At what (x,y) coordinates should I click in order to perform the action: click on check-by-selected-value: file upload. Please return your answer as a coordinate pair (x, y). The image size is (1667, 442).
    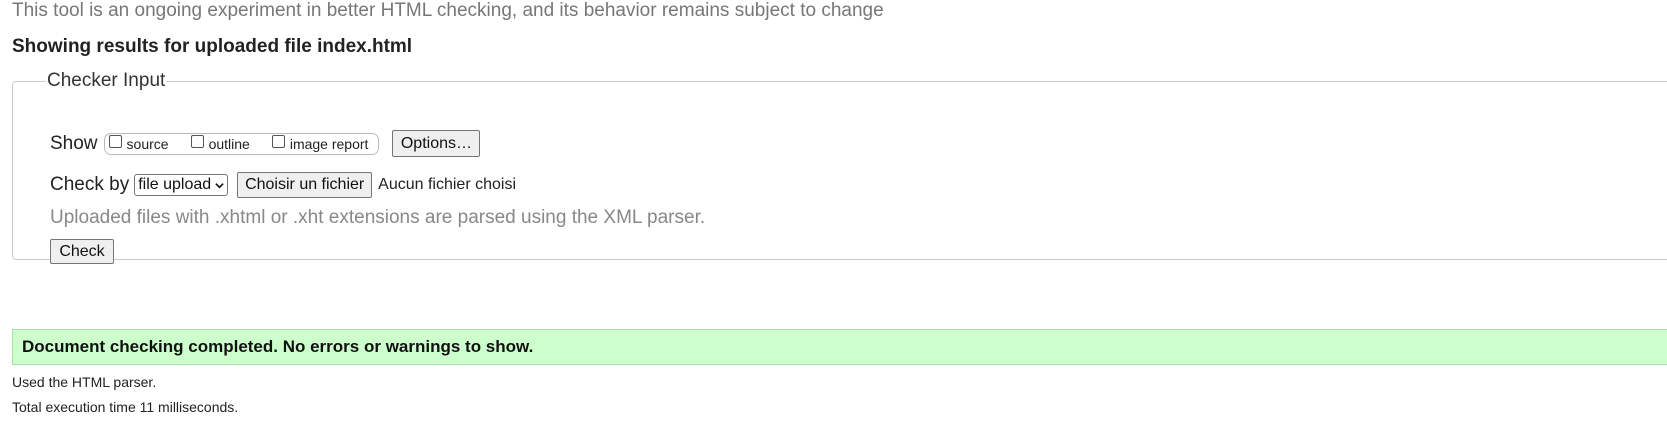
    Looking at the image, I should click on (175, 184).